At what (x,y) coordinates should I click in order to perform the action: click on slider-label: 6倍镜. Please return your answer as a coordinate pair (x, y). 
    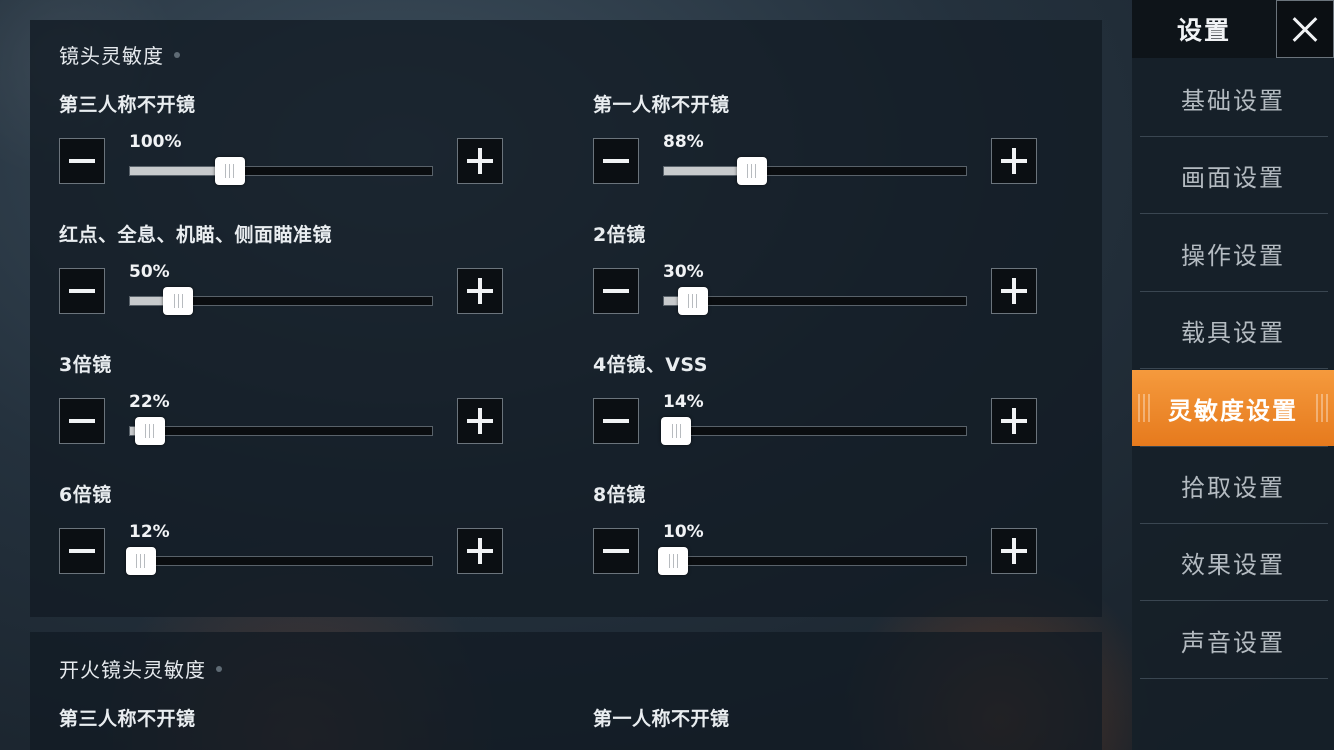
    Looking at the image, I should click on (85, 495).